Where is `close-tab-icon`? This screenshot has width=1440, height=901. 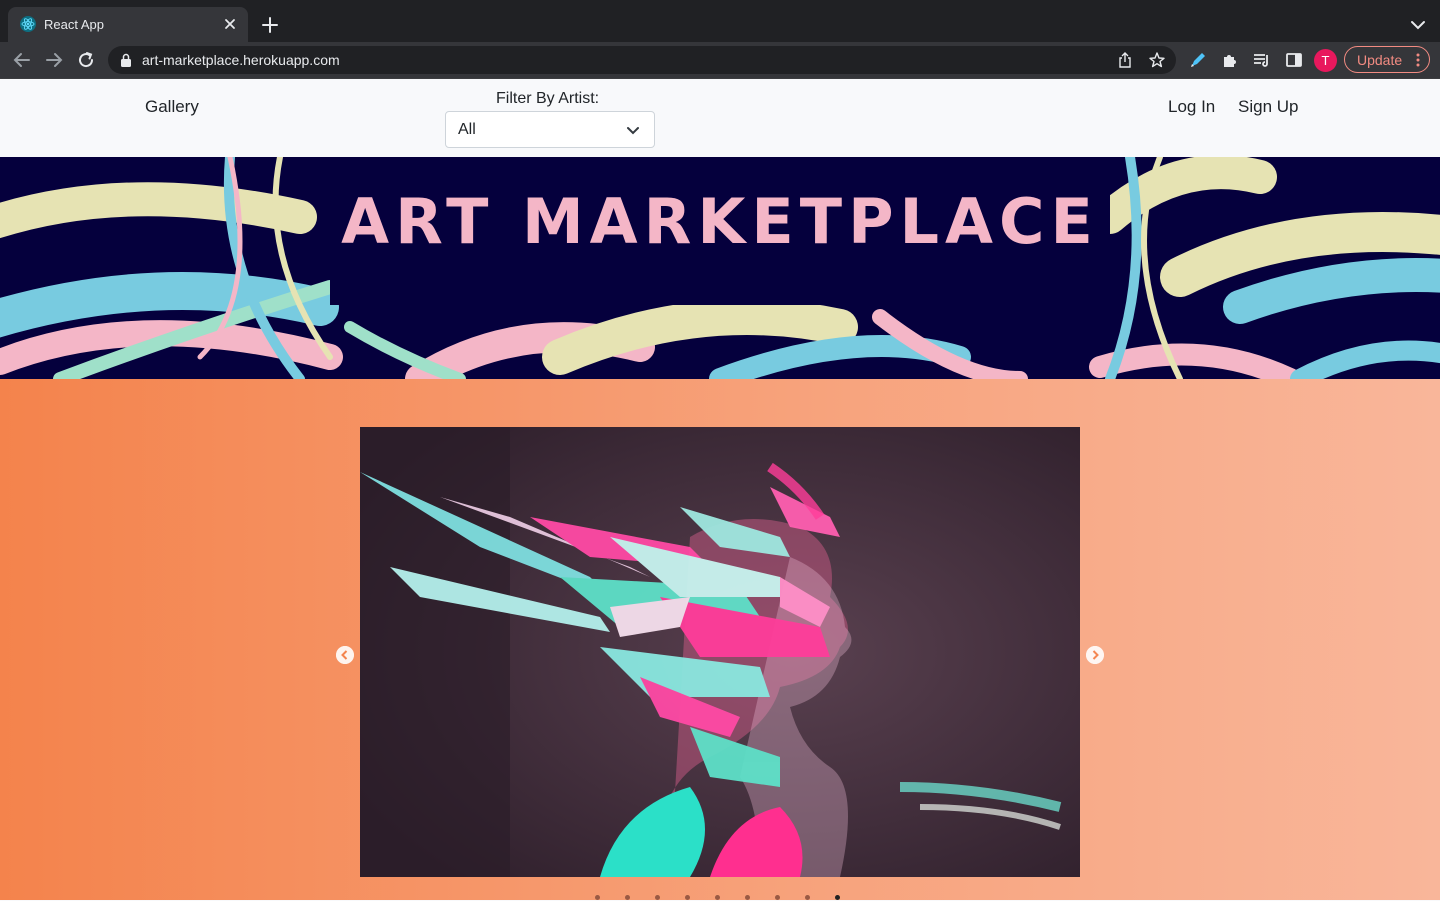 close-tab-icon is located at coordinates (230, 24).